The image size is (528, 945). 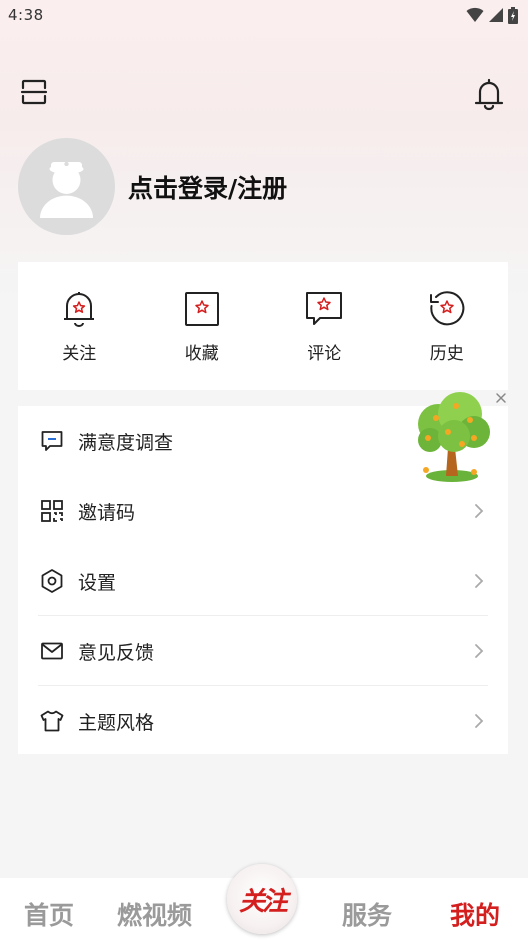 I want to click on avatar, so click(x=66, y=186).